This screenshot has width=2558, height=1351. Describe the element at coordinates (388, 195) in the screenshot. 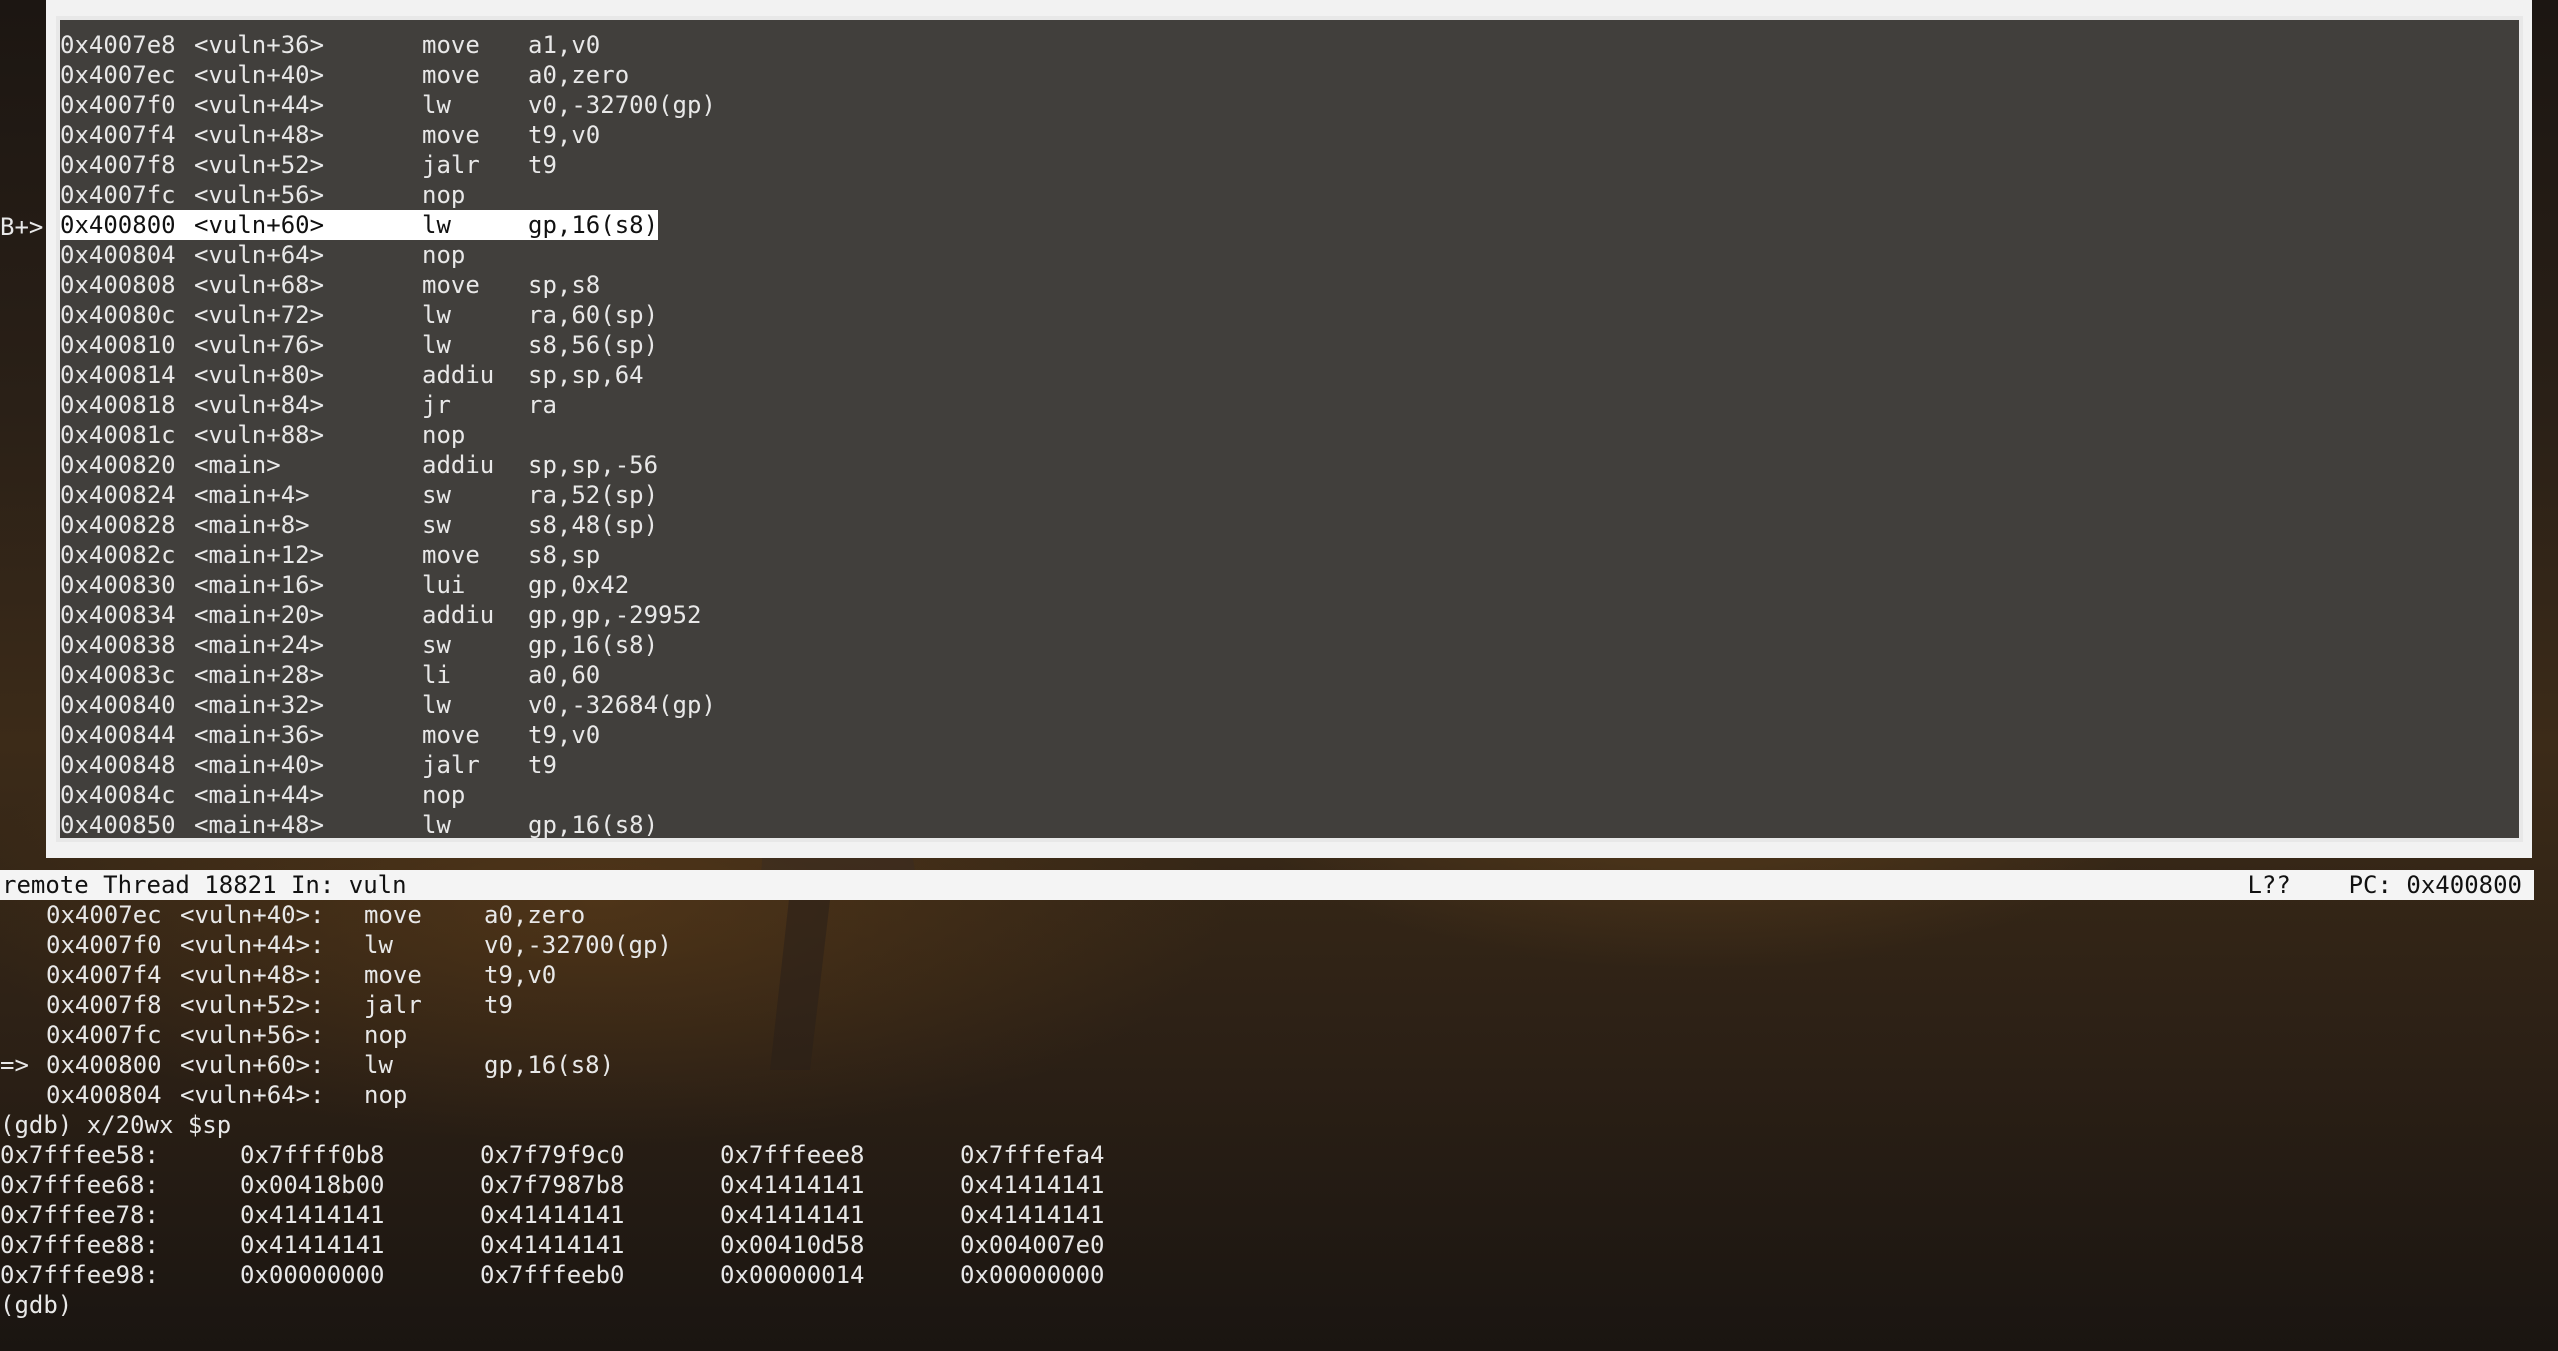

I see `asm-row: 0x4007fc <vuln+56> nop` at that location.